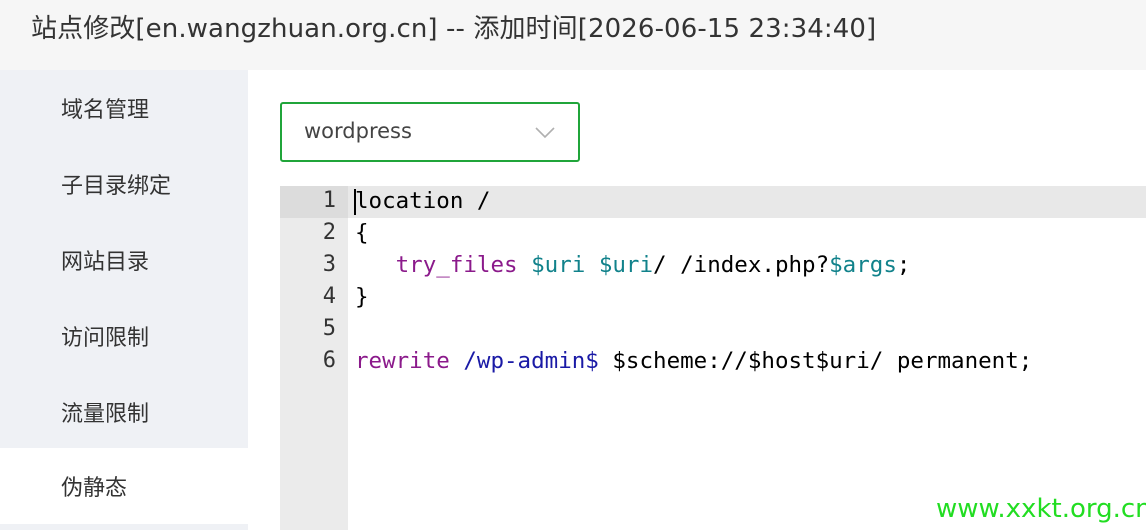 This screenshot has height=530, width=1146. Describe the element at coordinates (903, 265) in the screenshot. I see `code-token: ;` at that location.